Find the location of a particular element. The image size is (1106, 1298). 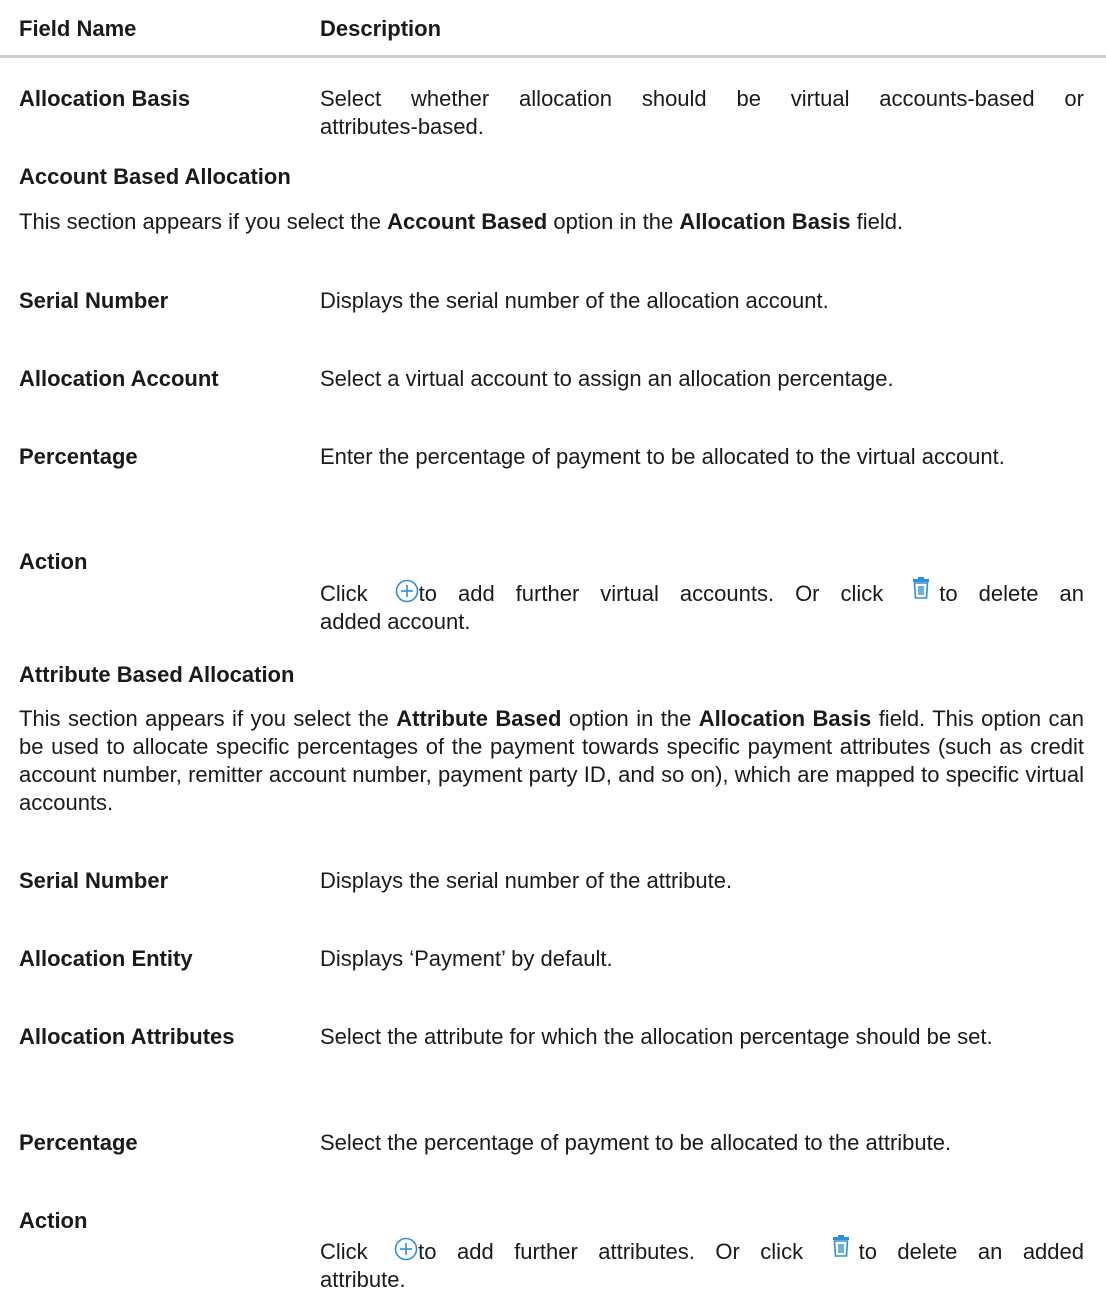

field-name-heading: Field Name is located at coordinates (78, 28).